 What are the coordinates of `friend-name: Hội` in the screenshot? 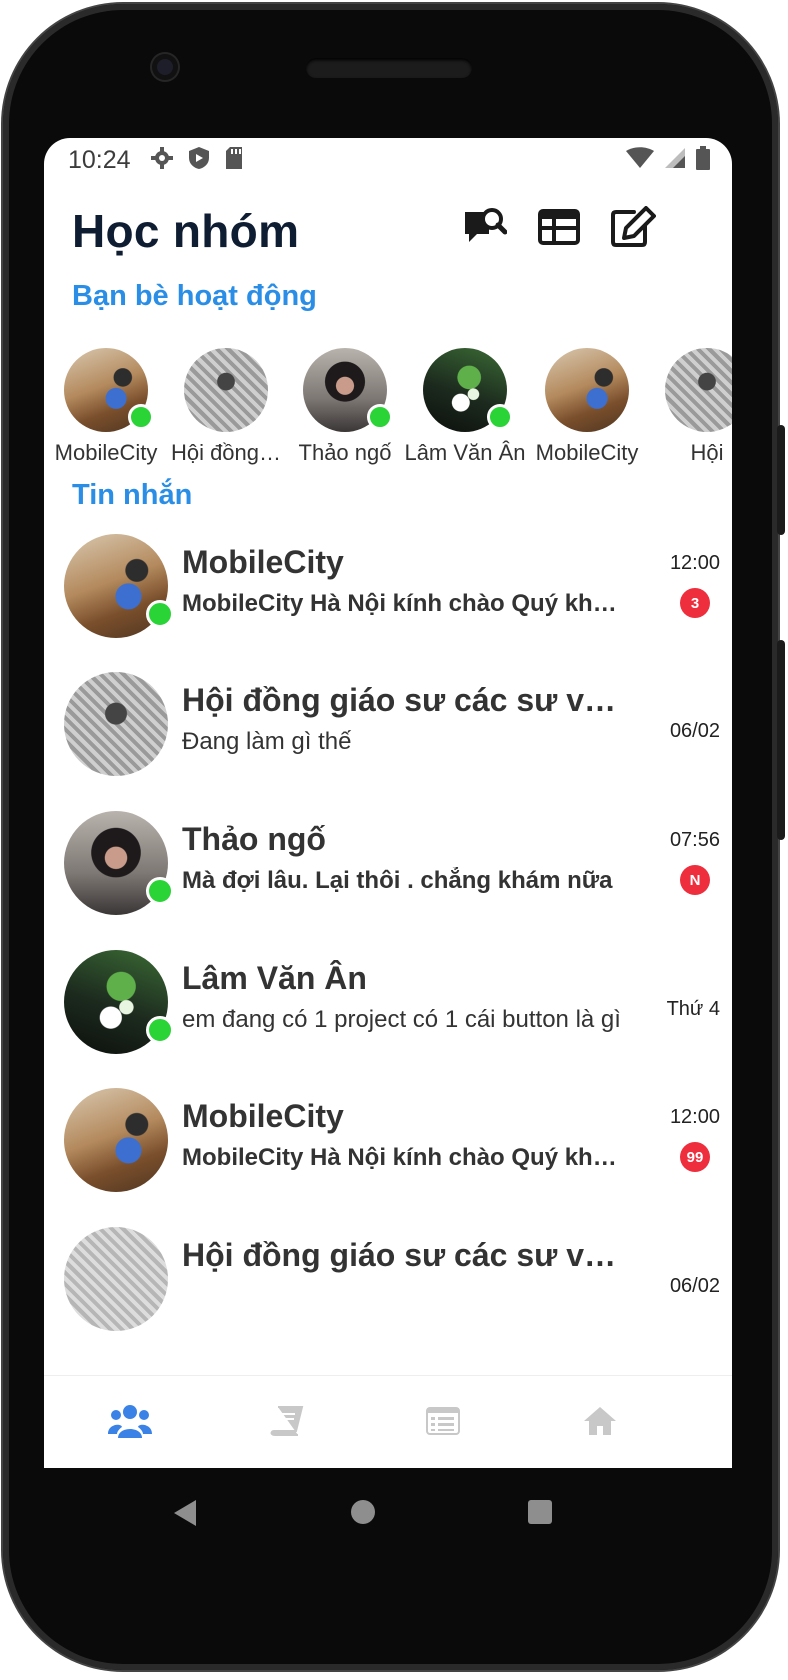 It's located at (707, 452).